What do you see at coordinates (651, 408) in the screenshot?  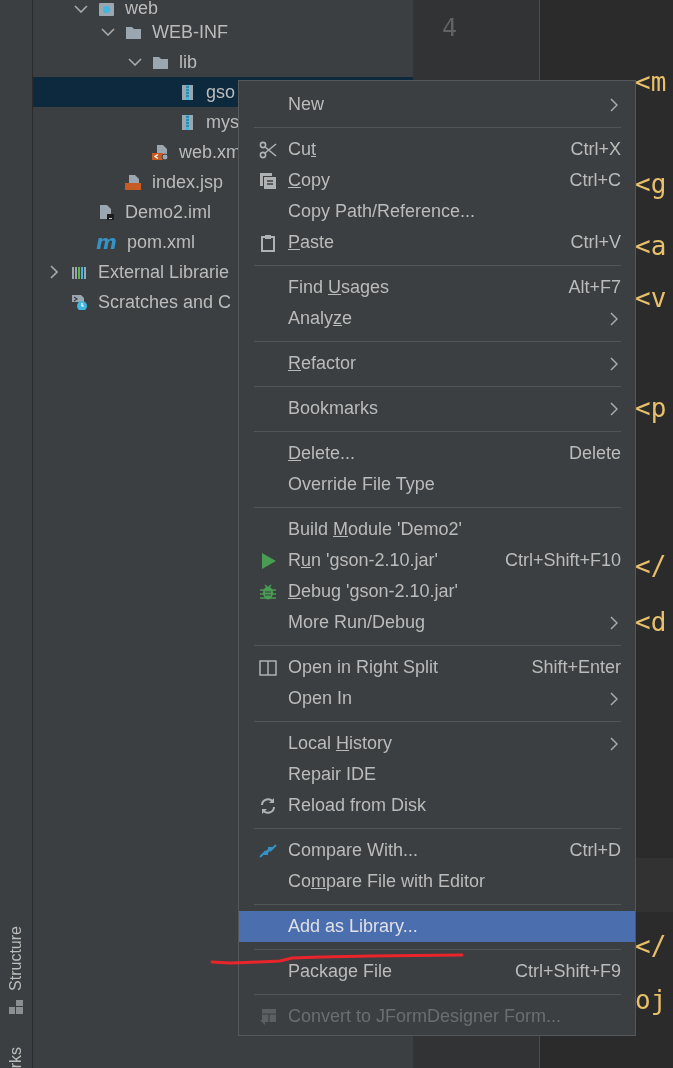 I see `code-text: <p` at bounding box center [651, 408].